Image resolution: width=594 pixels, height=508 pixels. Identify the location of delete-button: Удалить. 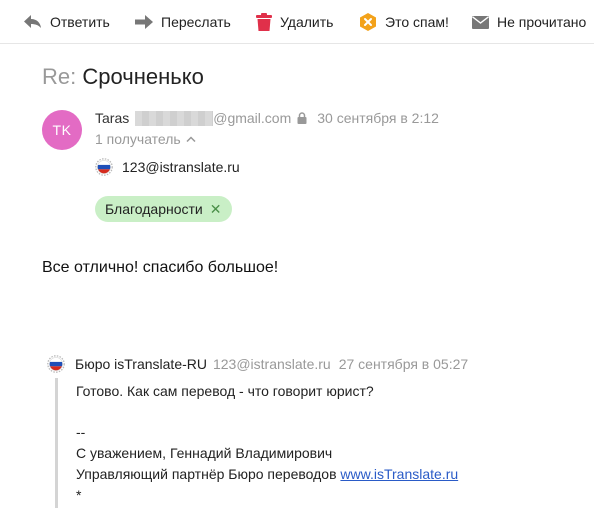
(294, 22).